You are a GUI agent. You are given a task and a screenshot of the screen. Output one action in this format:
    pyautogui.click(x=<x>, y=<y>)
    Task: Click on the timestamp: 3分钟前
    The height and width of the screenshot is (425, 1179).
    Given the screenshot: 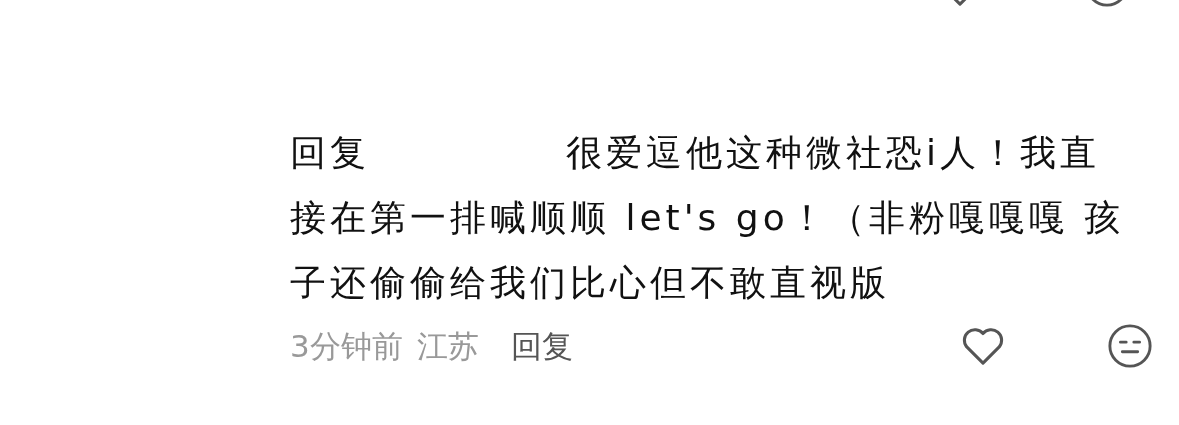 What is the action you would take?
    pyautogui.click(x=346, y=346)
    